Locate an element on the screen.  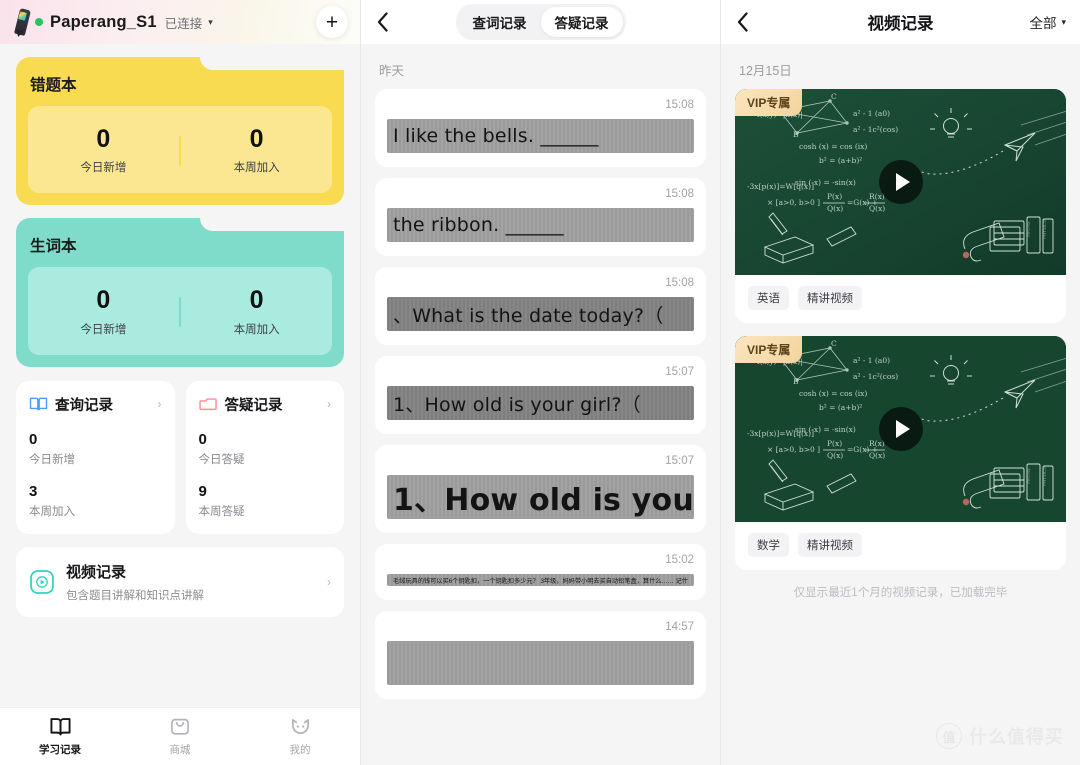
records-header: 查词记录 答疑记录 is located at coordinates (540, 22).